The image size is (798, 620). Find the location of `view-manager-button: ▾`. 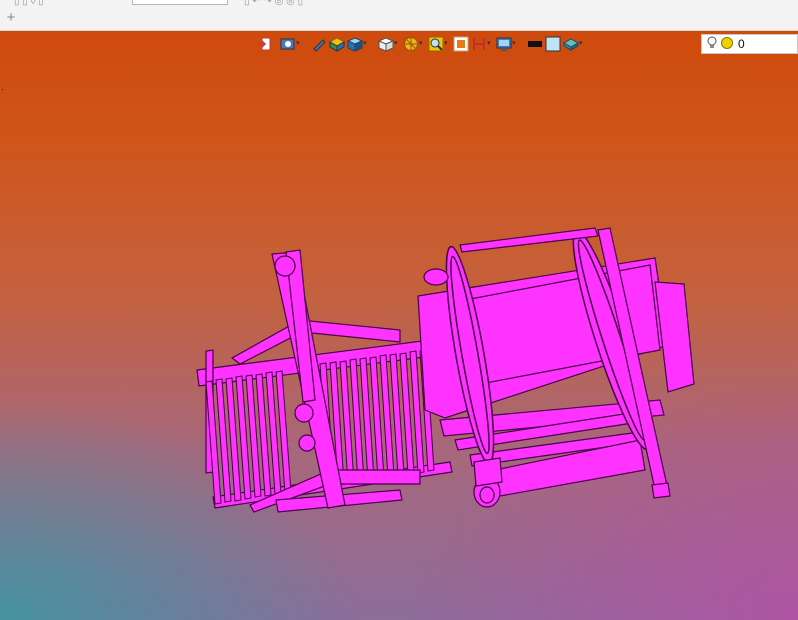

view-manager-button: ▾ is located at coordinates (291, 44).